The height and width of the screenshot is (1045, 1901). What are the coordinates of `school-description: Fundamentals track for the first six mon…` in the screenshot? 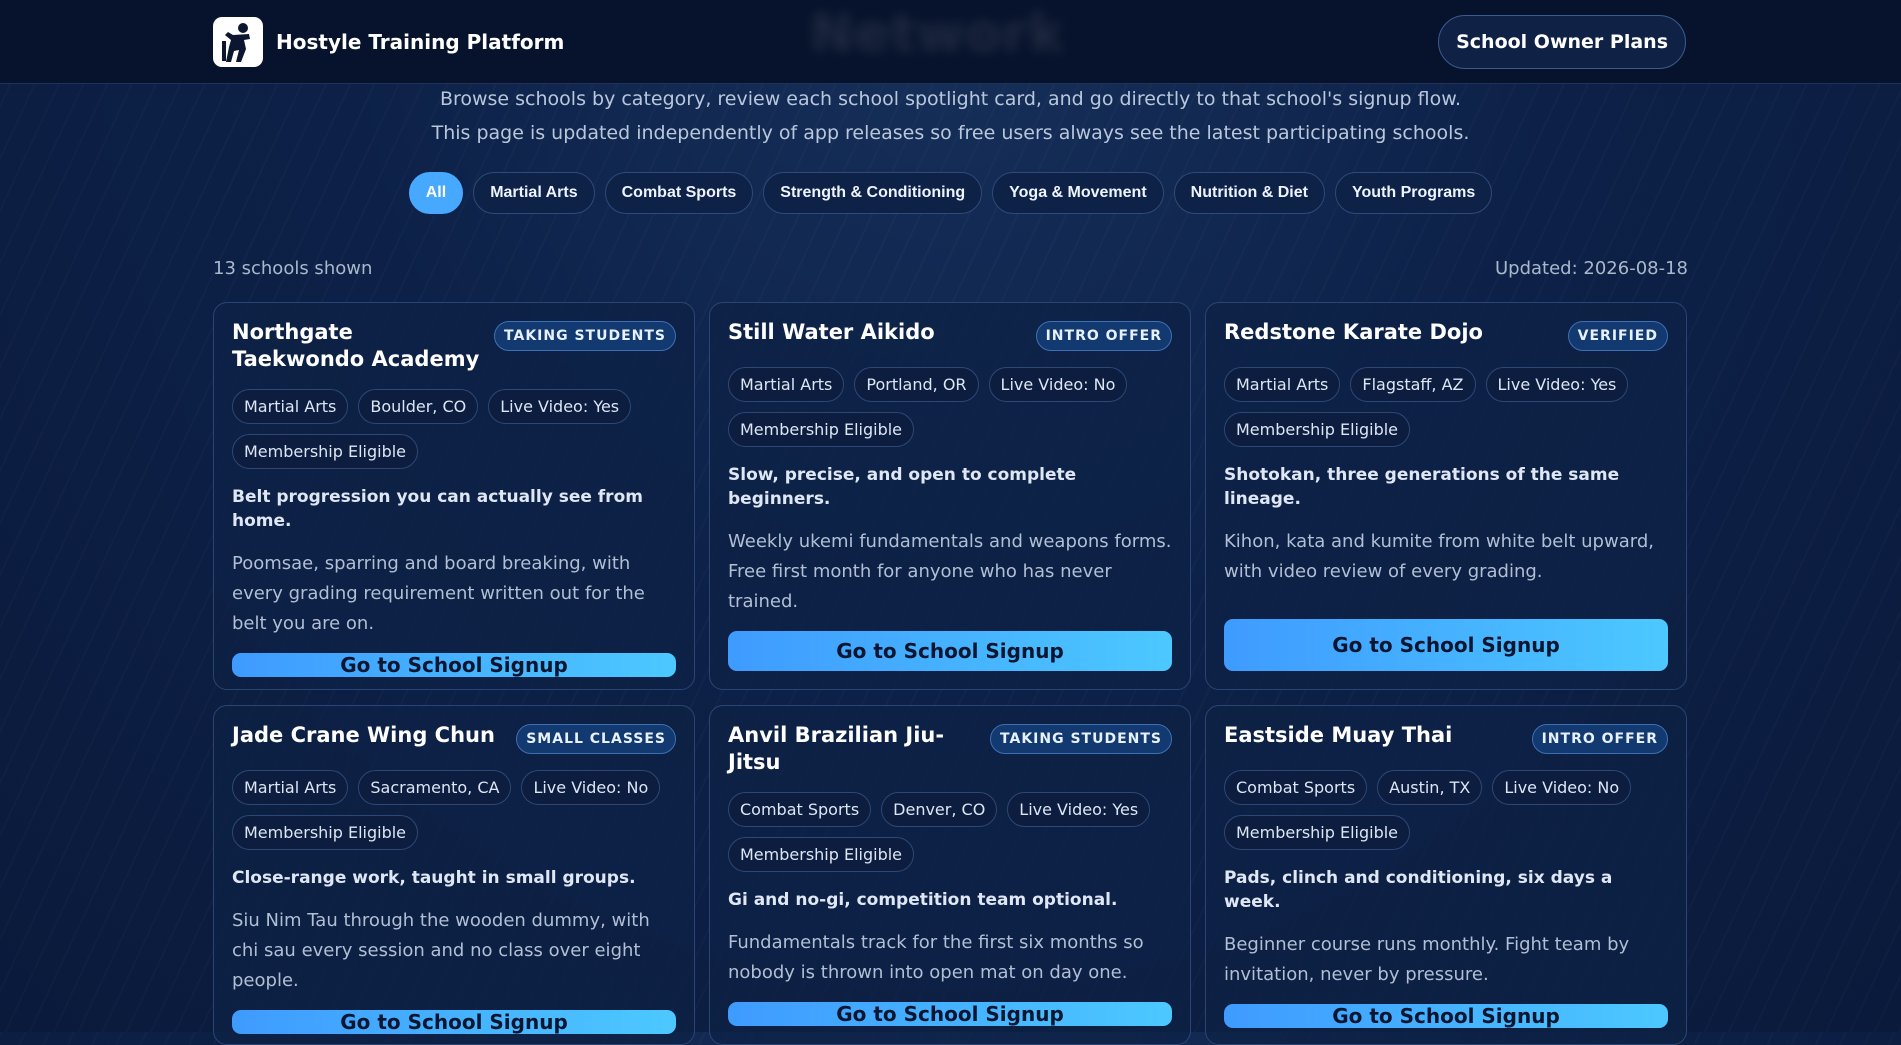 It's located at (936, 957).